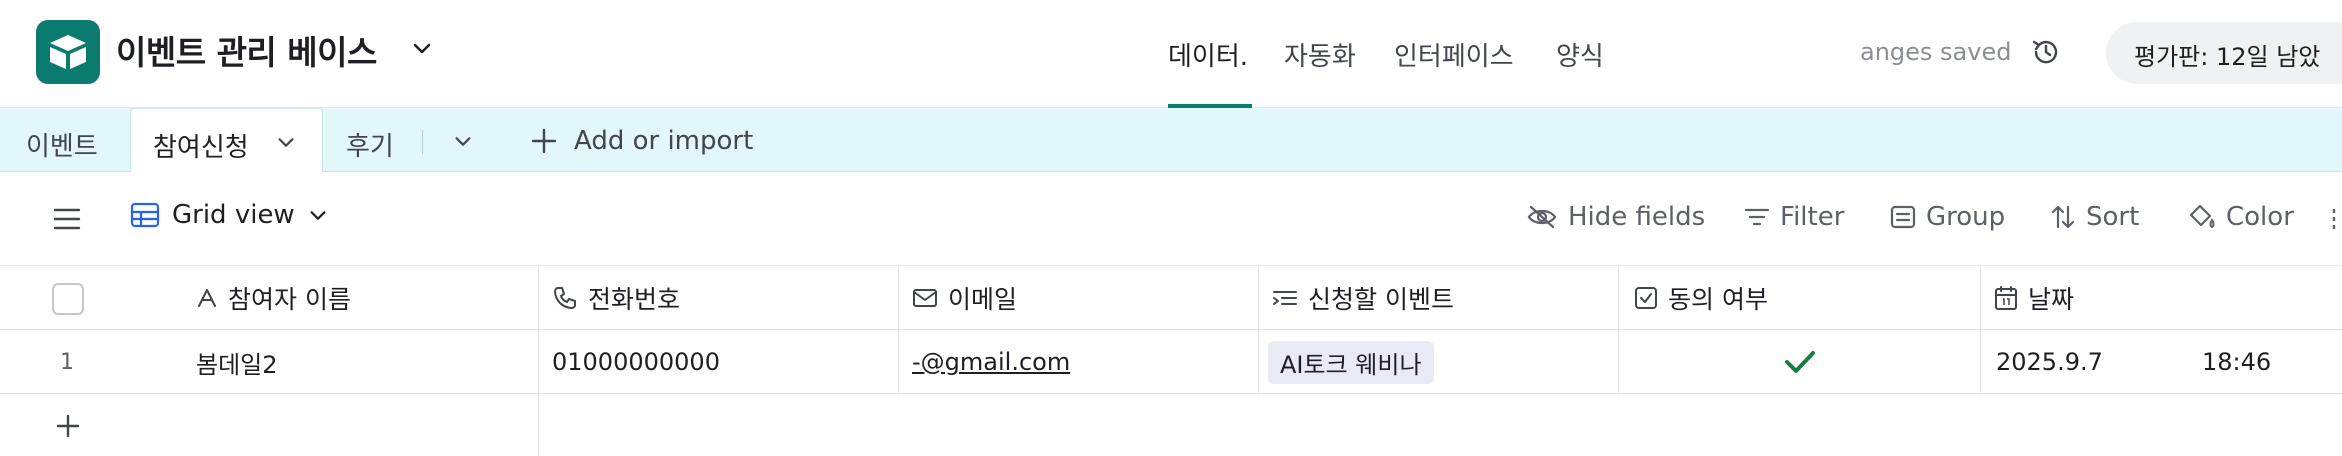 The width and height of the screenshot is (2342, 456). I want to click on filter-icon, so click(1757, 217).